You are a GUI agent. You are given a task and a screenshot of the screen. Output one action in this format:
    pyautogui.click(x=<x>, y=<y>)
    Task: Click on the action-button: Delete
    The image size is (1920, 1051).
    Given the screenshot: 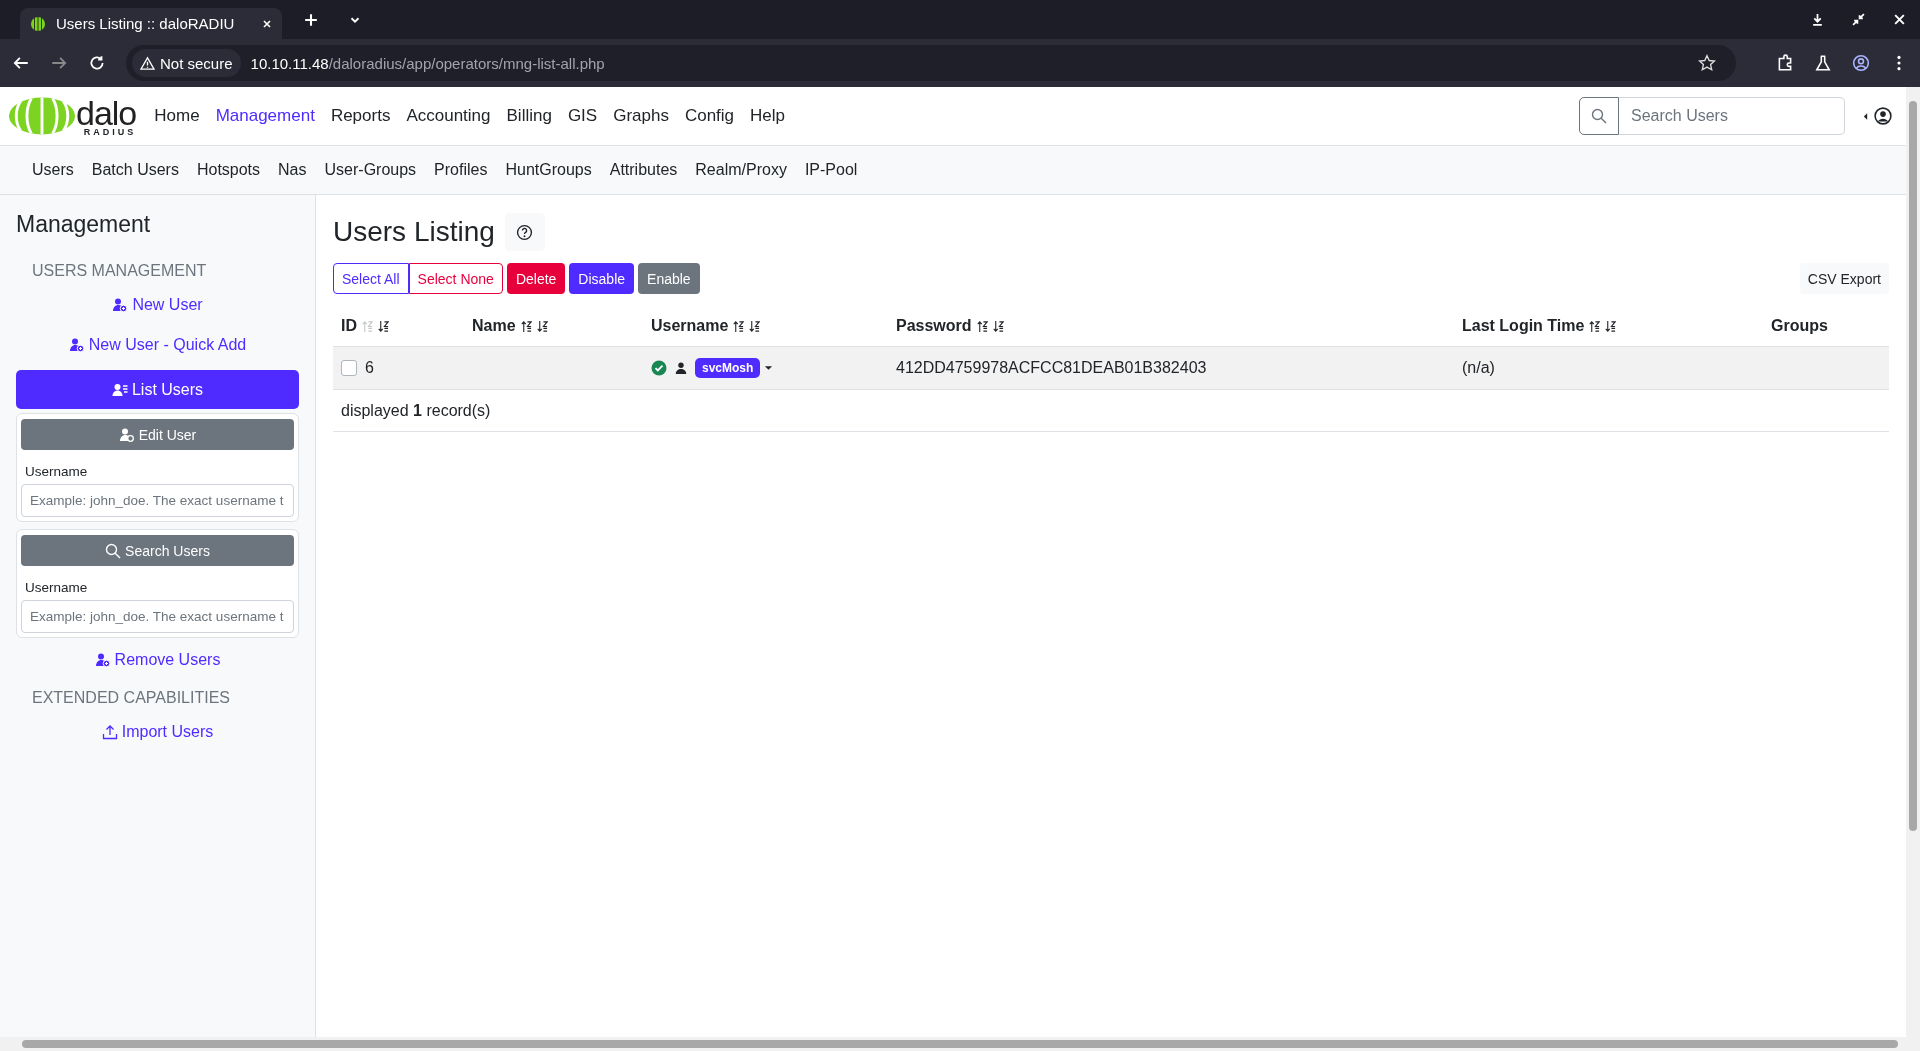 What is the action you would take?
    pyautogui.click(x=536, y=278)
    